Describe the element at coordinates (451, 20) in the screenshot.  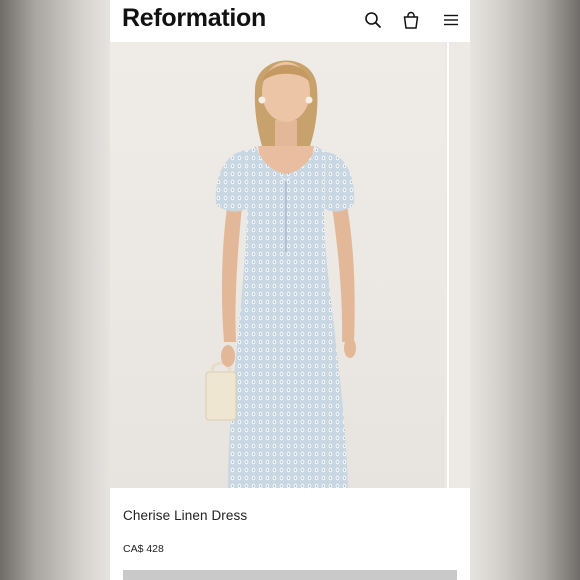
I see `menu-icon` at that location.